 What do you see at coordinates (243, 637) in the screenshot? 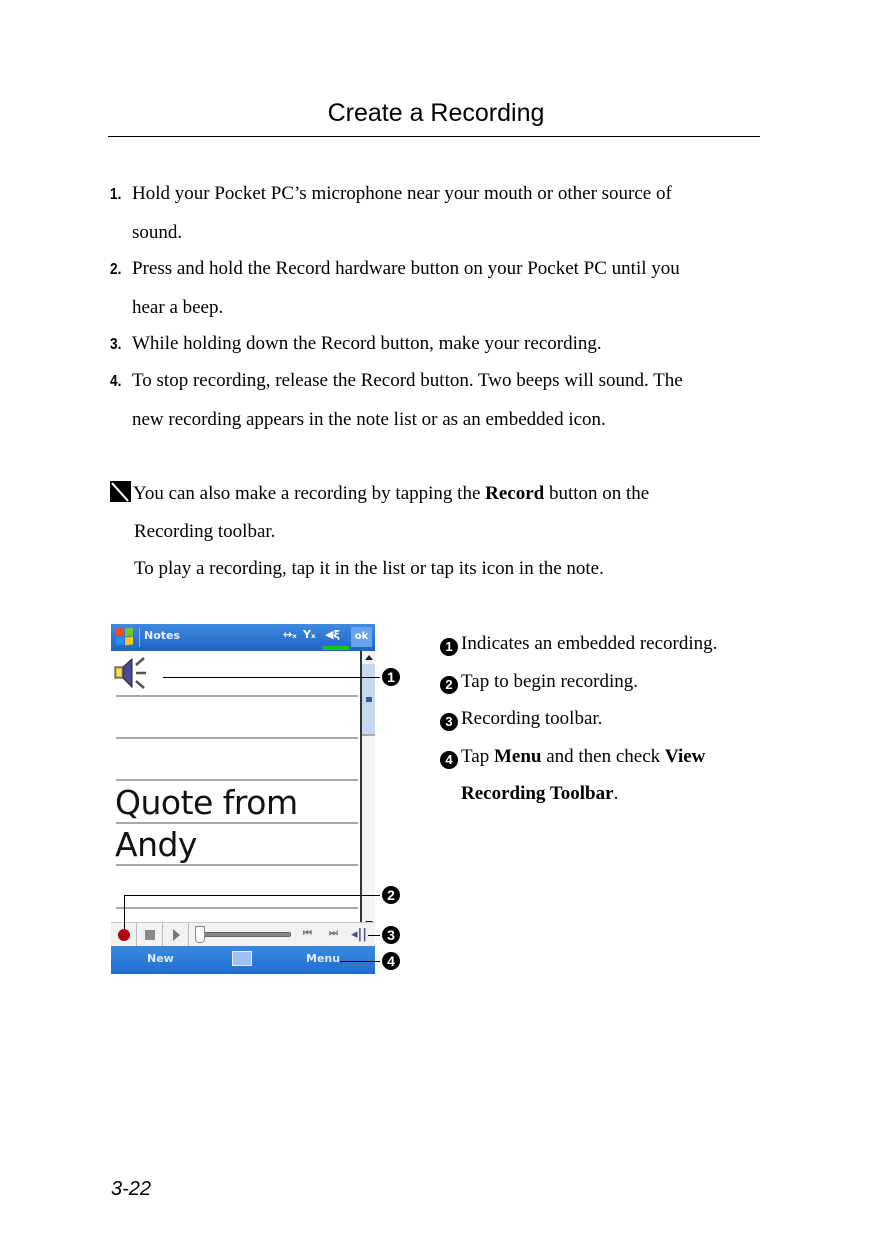
I see `title-bar: Notes ↔ₓ Yₓ ◀ξ ok` at bounding box center [243, 637].